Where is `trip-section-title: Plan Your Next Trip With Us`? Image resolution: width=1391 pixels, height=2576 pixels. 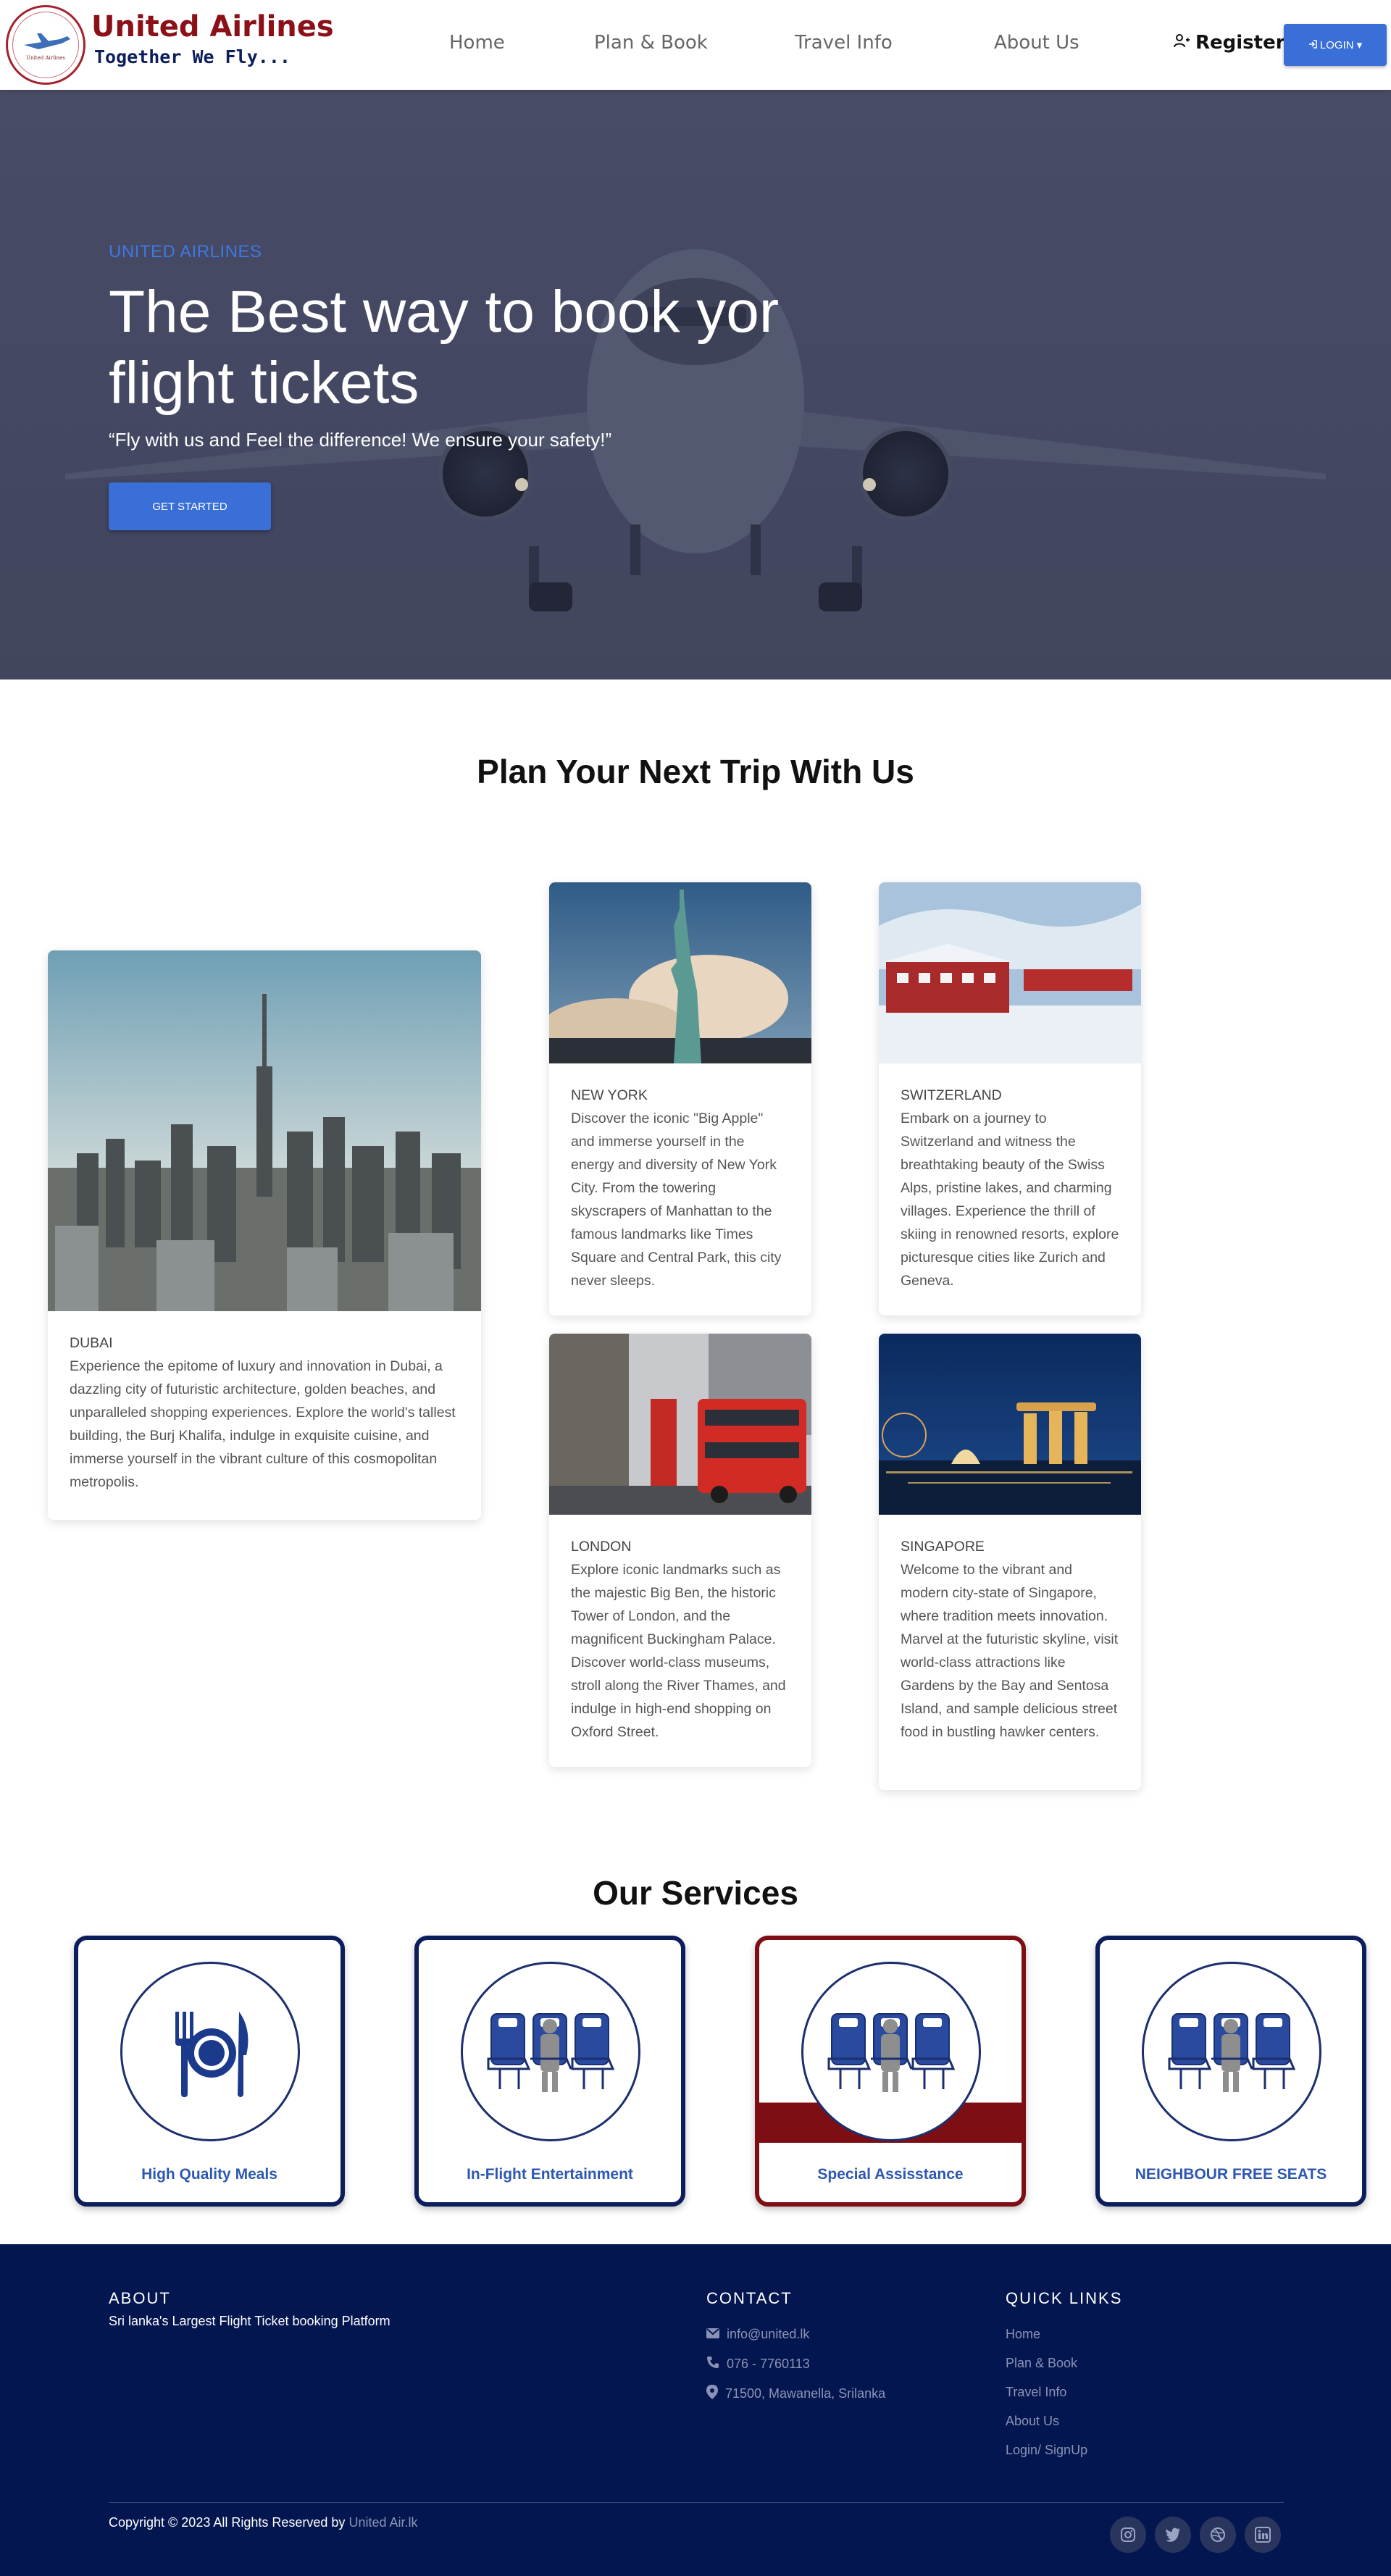 trip-section-title: Plan Your Next Trip With Us is located at coordinates (696, 771).